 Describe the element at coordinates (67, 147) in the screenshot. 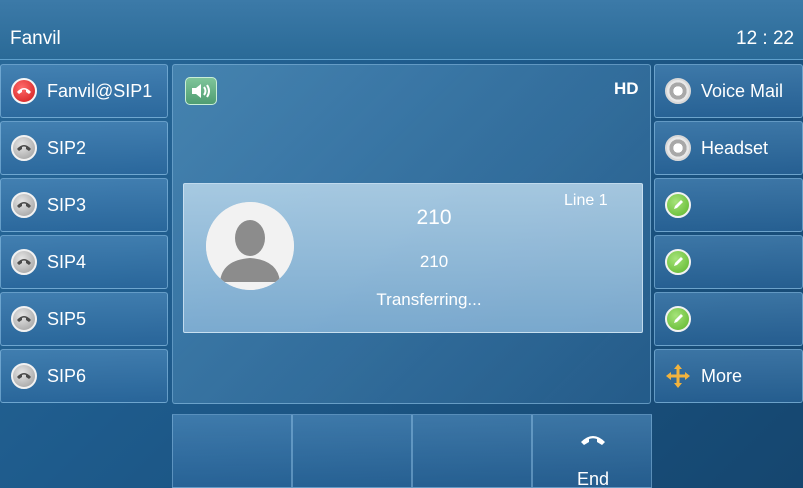

I see `line-key-label: SIP2` at that location.